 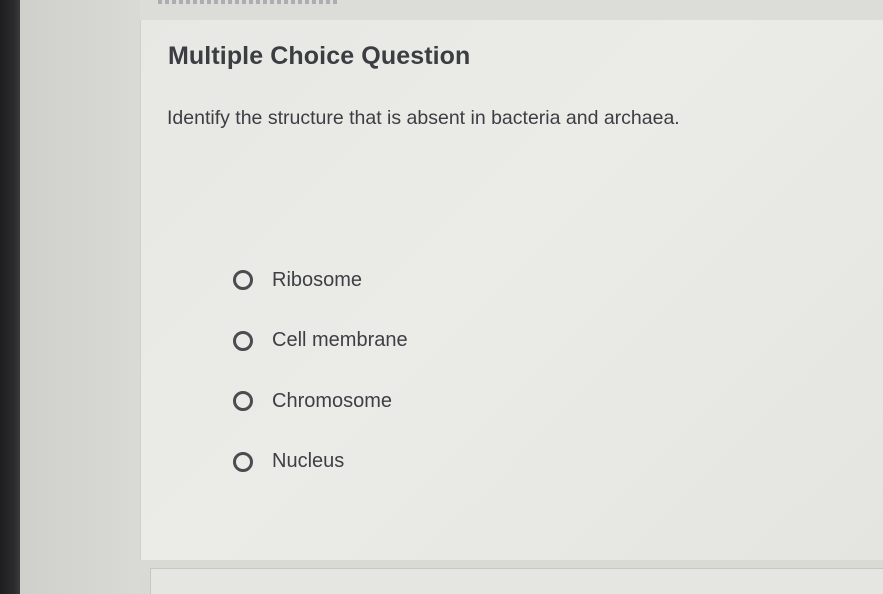 I want to click on answer-option-nucleus: Nucleus, so click(x=320, y=462).